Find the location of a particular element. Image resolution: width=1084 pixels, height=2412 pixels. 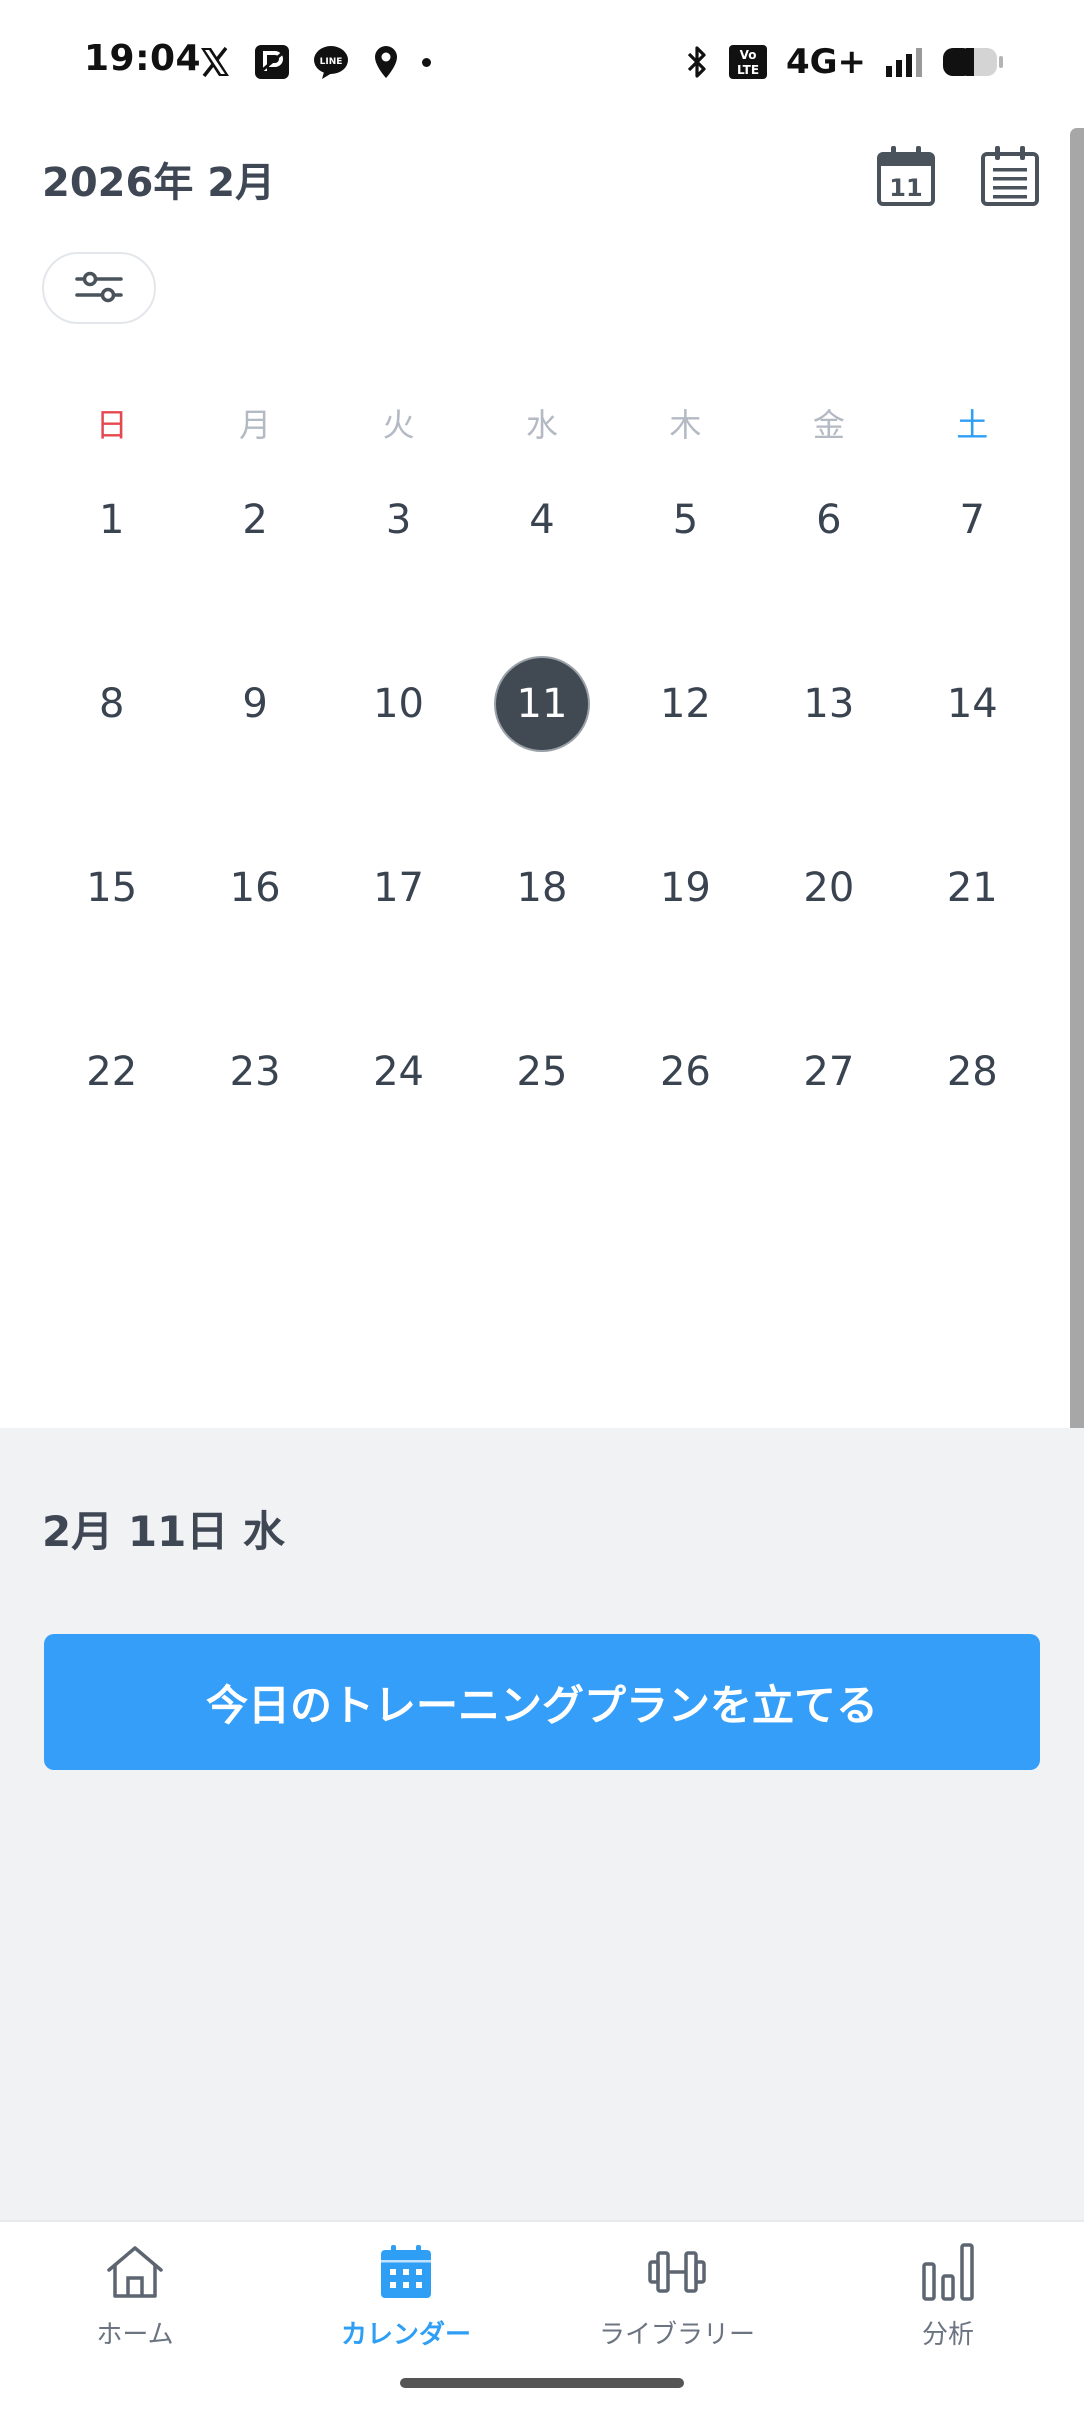

volte-icon: Vo LTE is located at coordinates (748, 62).